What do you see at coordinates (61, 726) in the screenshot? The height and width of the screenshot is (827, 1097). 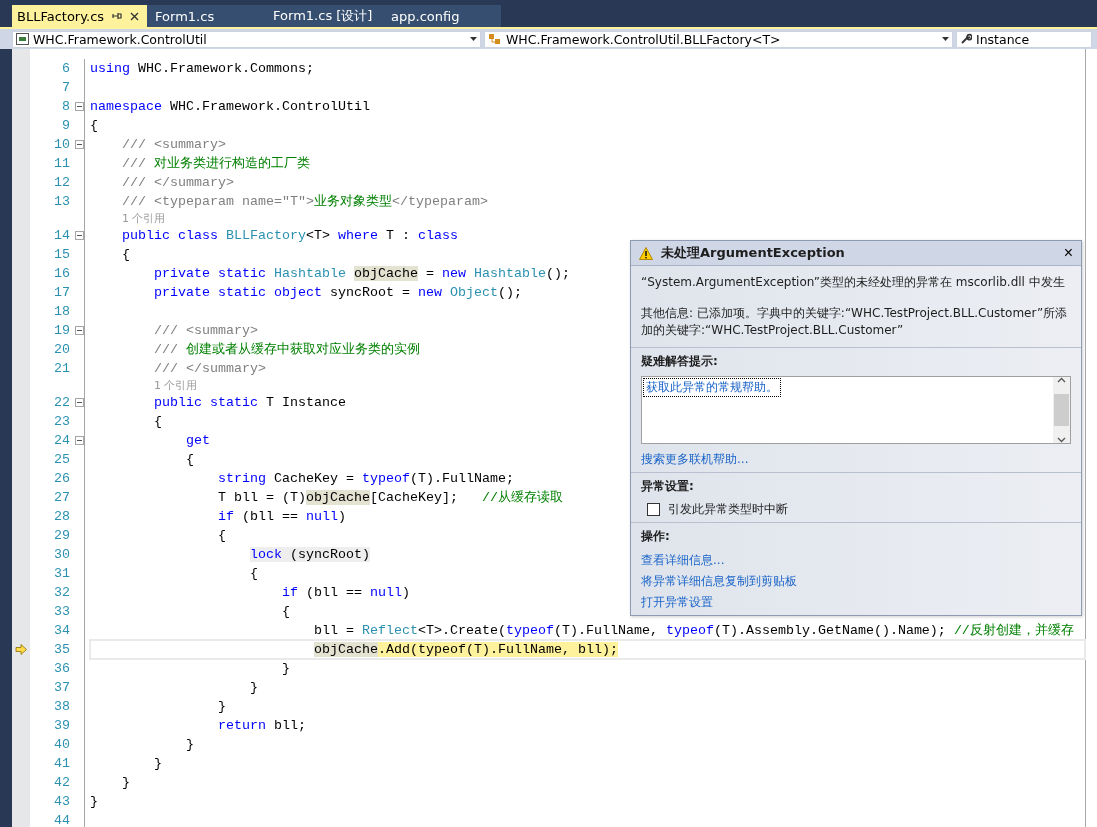 I see `line-number: 39` at bounding box center [61, 726].